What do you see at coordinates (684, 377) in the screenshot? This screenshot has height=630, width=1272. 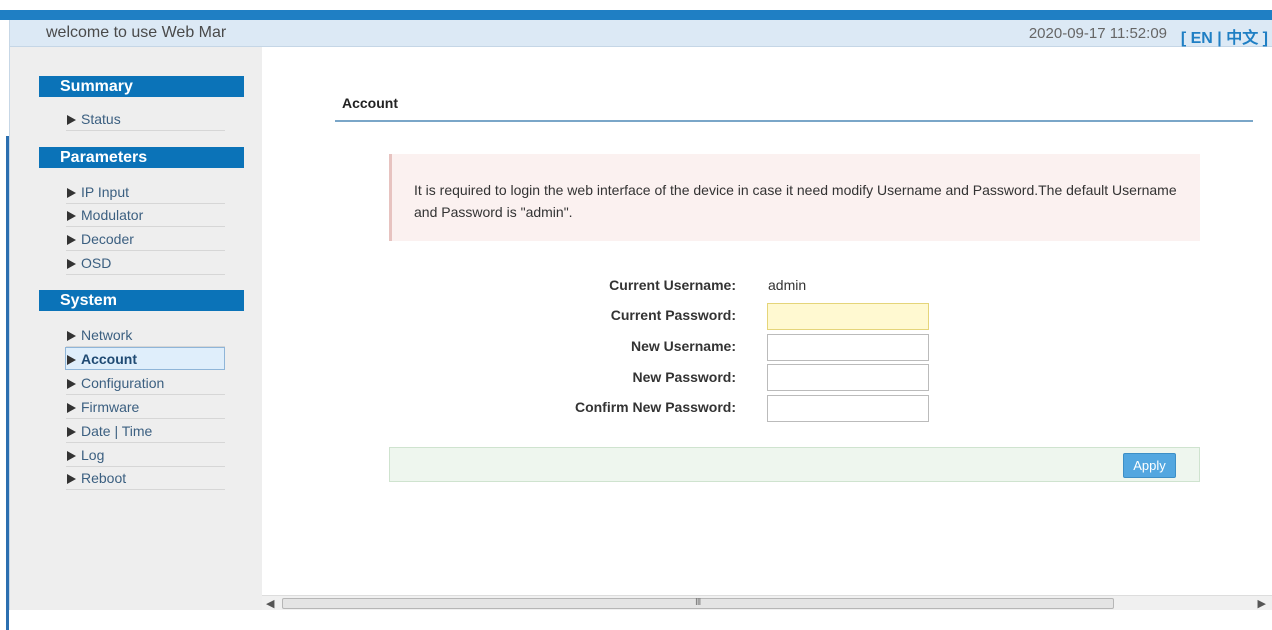 I see `new-password-label: New Password:` at bounding box center [684, 377].